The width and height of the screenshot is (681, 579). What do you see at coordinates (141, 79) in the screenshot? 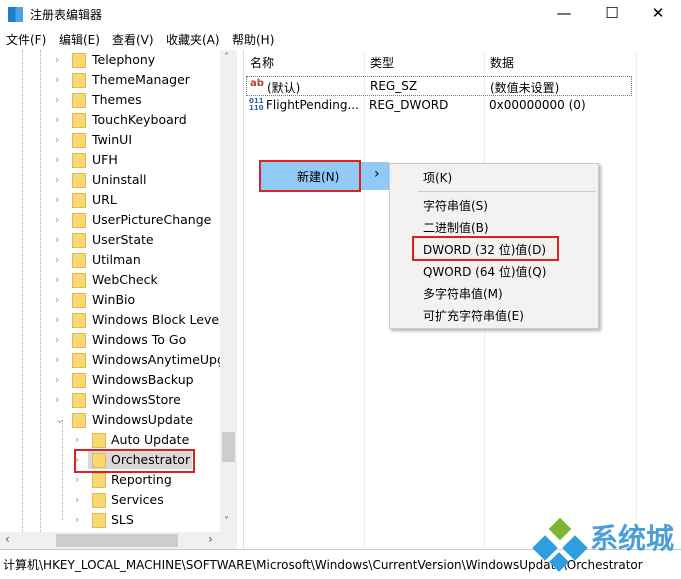
I see `tree-item-label: ThemeManager` at bounding box center [141, 79].